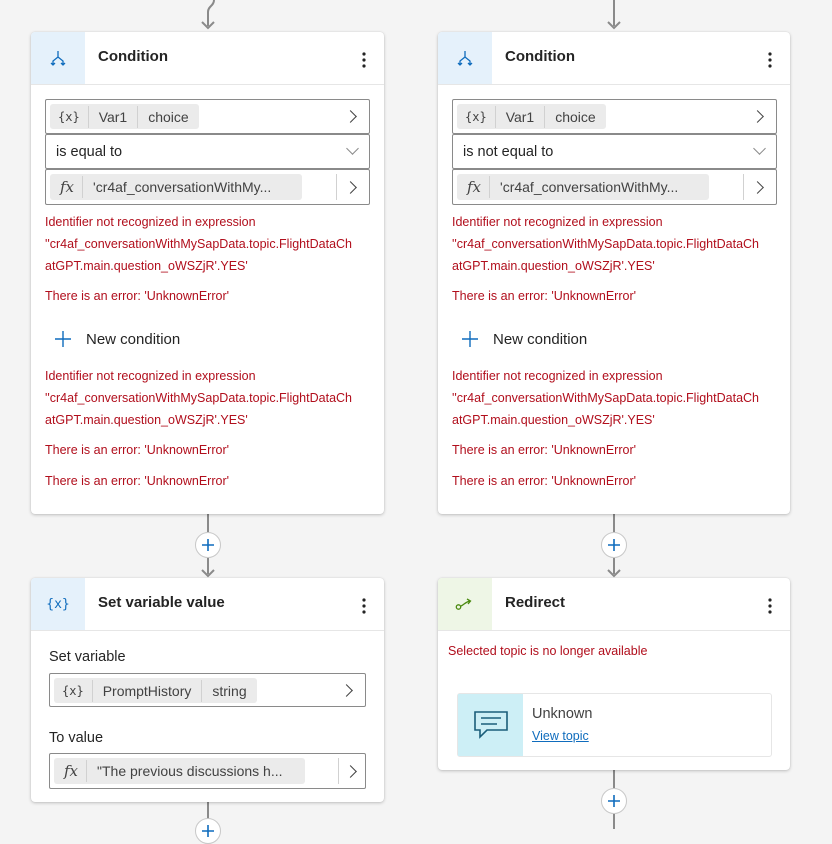 Image resolution: width=832 pixels, height=844 pixels. Describe the element at coordinates (490, 725) in the screenshot. I see `chat-message-icon` at that location.